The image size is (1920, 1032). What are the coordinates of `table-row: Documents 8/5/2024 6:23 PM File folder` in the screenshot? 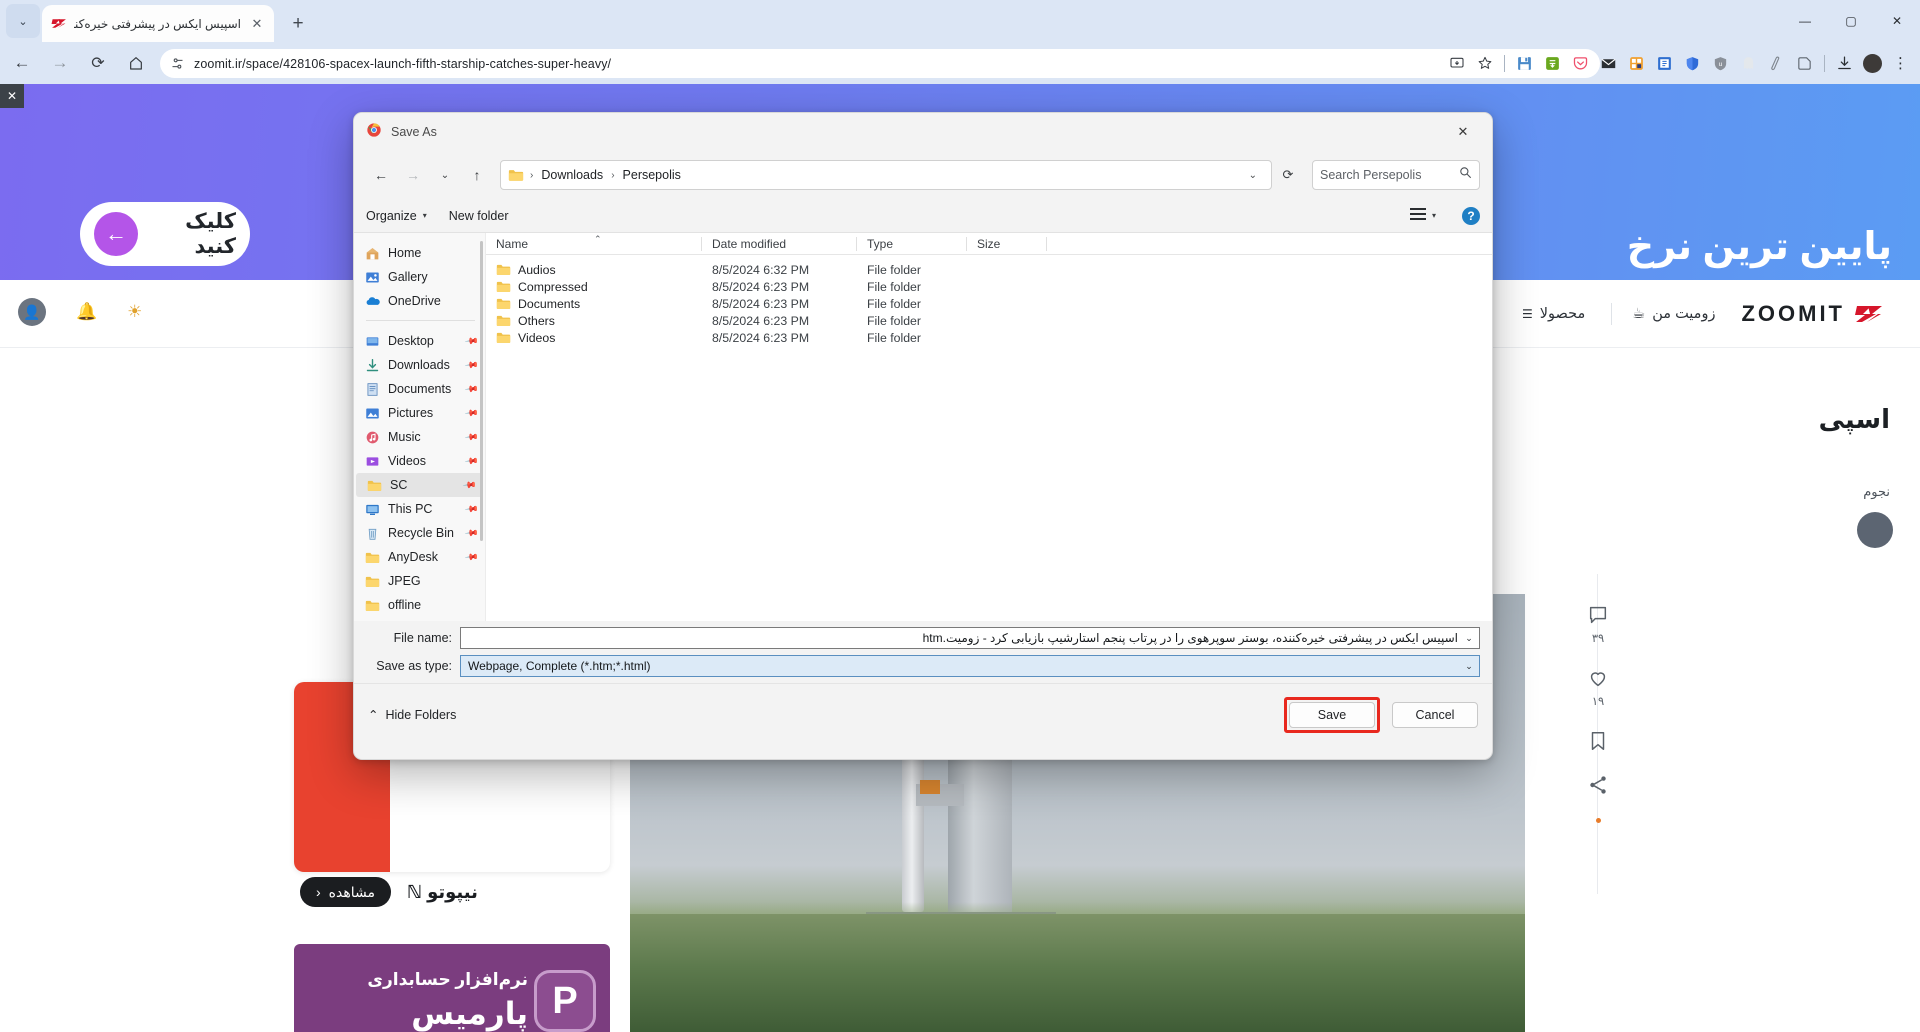 It's located at (989, 303).